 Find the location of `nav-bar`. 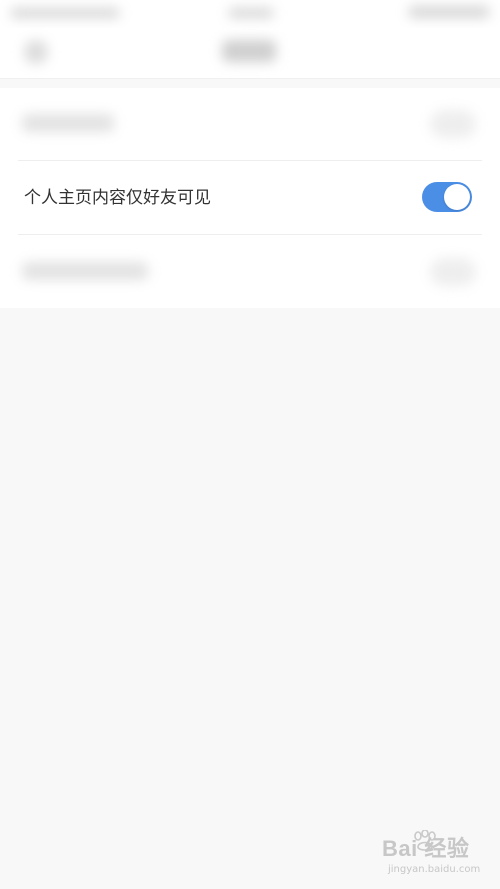

nav-bar is located at coordinates (250, 53).